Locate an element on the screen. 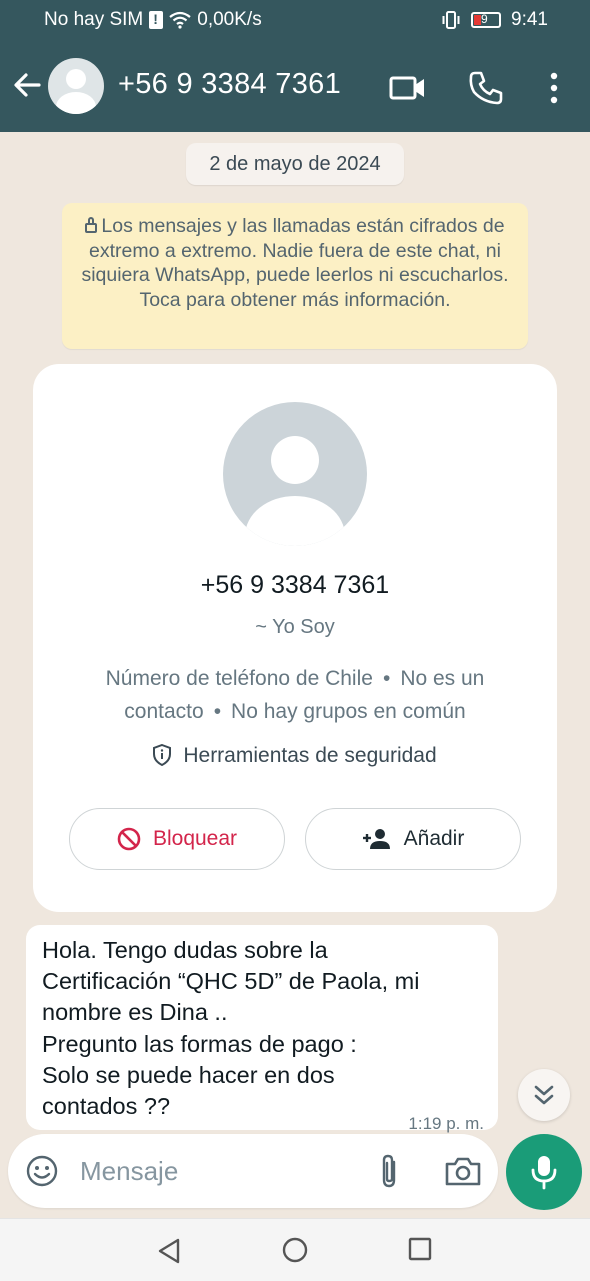 This screenshot has width=590, height=1281. mic-icon is located at coordinates (544, 1173).